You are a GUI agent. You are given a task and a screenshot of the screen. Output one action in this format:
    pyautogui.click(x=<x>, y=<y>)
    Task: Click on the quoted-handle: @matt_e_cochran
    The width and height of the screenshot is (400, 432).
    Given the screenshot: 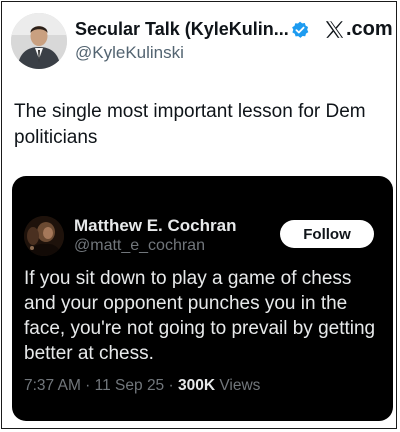 What is the action you would take?
    pyautogui.click(x=139, y=246)
    